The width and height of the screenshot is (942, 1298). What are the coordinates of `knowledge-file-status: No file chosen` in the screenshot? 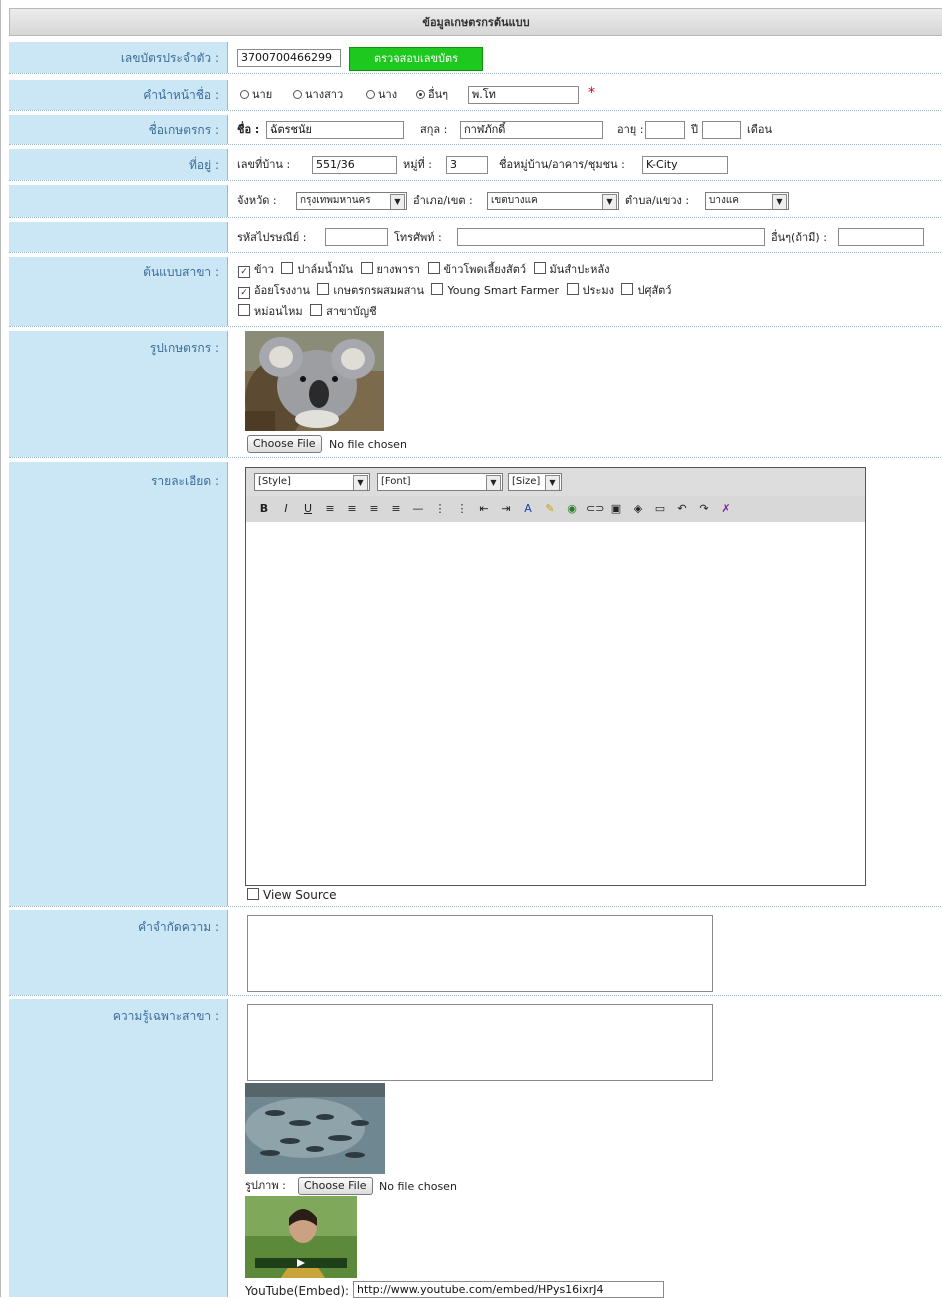 It's located at (418, 1186).